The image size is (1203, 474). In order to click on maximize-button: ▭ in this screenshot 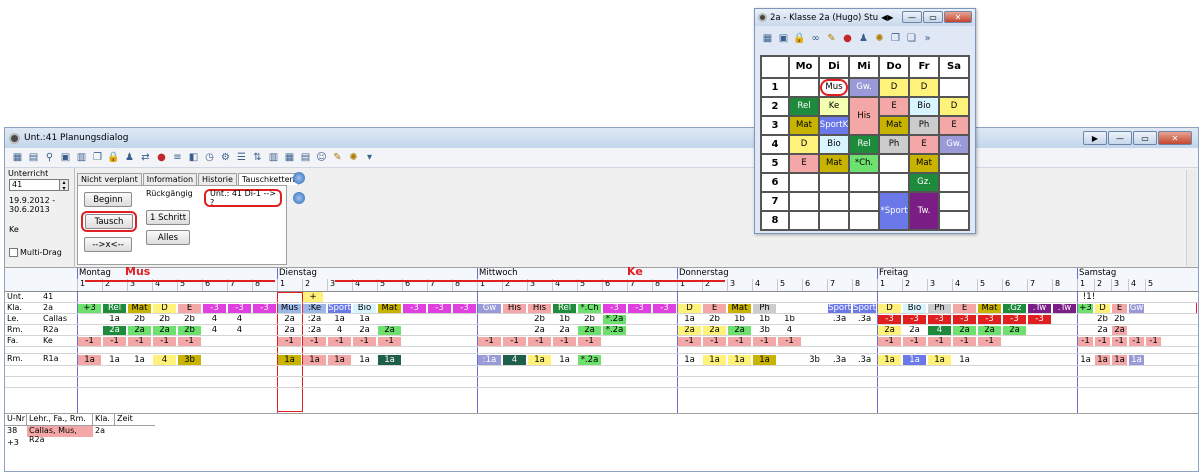, I will do `click(1145, 138)`.